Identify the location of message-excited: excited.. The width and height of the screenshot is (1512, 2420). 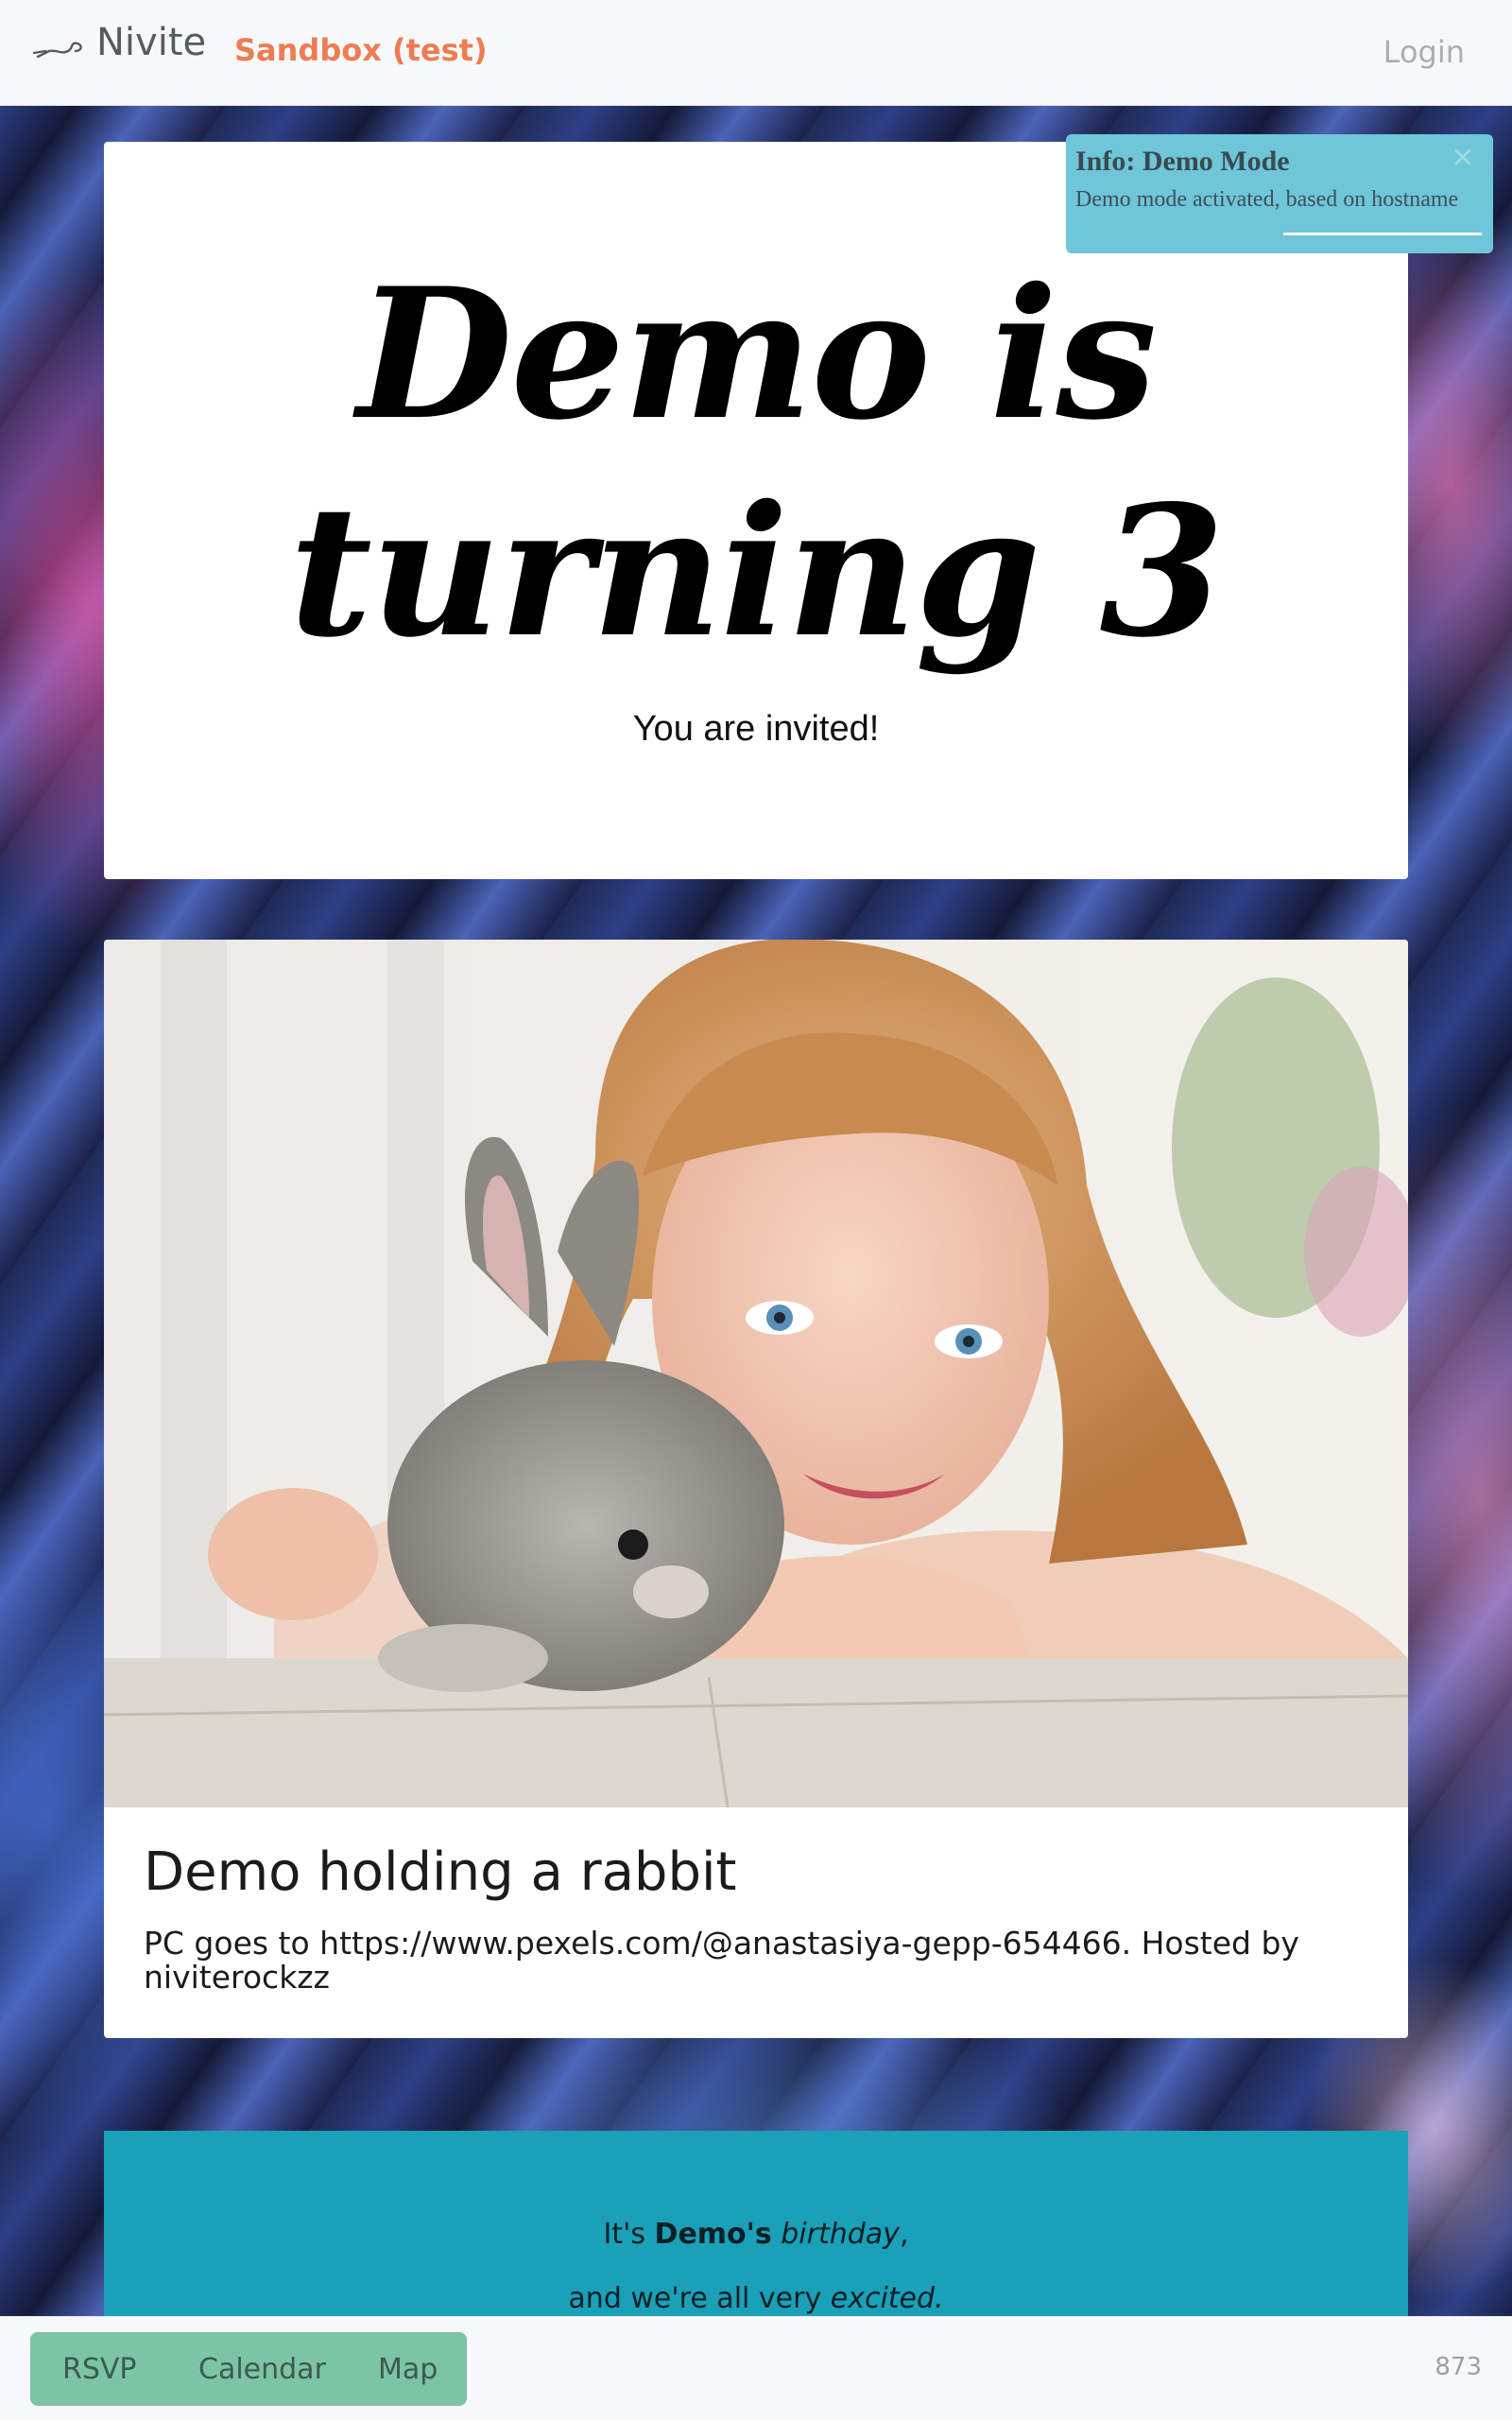
(887, 2298).